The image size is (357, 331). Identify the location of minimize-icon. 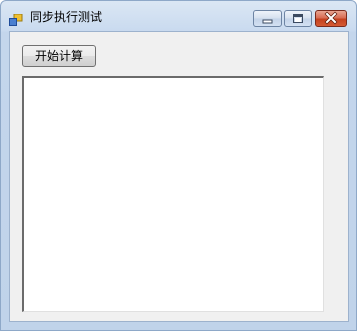
(267, 21).